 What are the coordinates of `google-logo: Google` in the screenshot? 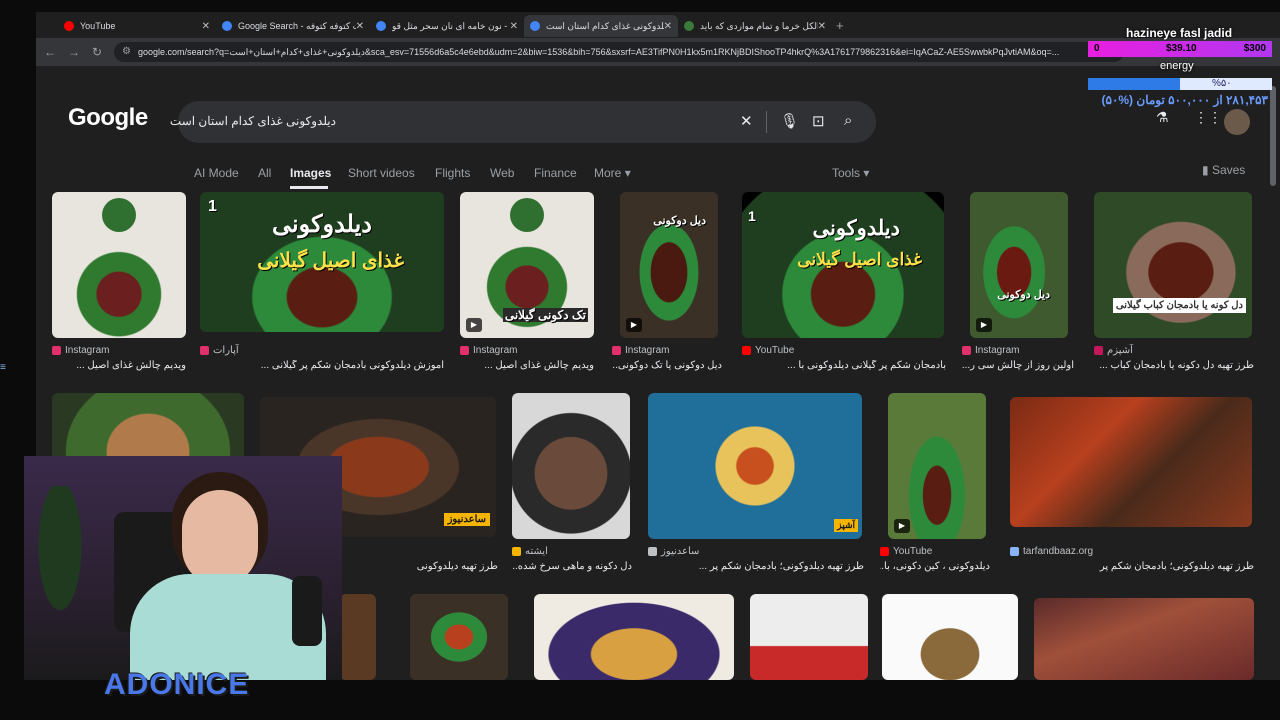 It's located at (108, 118).